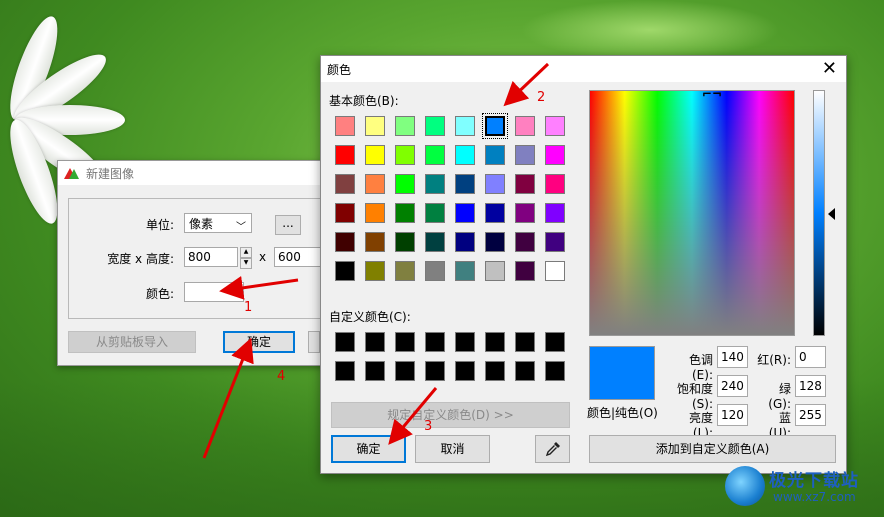 The width and height of the screenshot is (884, 517). I want to click on watermark: 极光下载站 www.xz7.com, so click(802, 487).